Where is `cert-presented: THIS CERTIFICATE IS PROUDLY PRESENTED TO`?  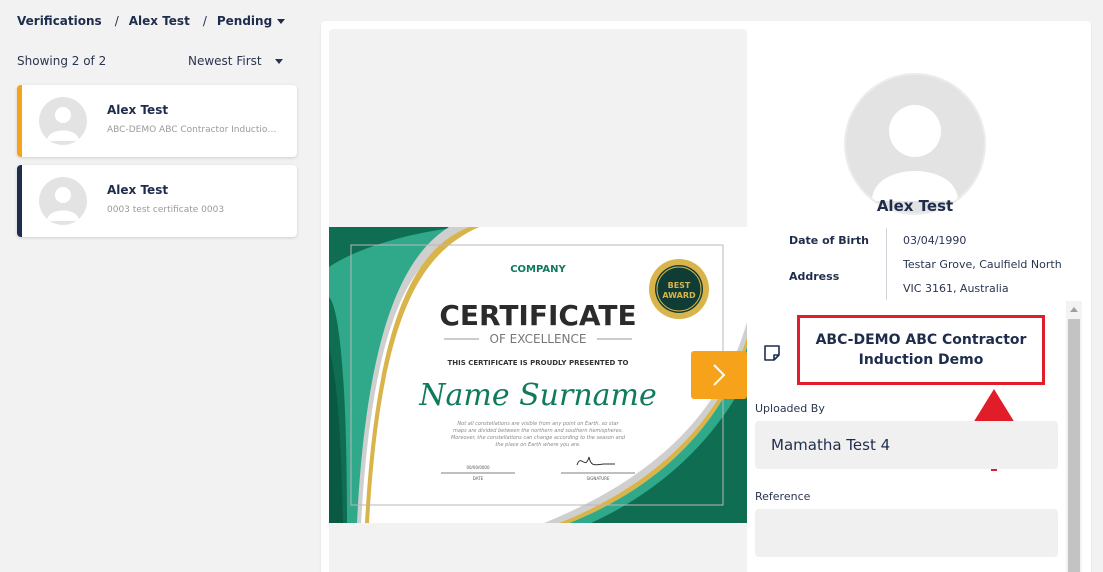 cert-presented: THIS CERTIFICATE IS PROUDLY PRESENTED TO is located at coordinates (538, 363).